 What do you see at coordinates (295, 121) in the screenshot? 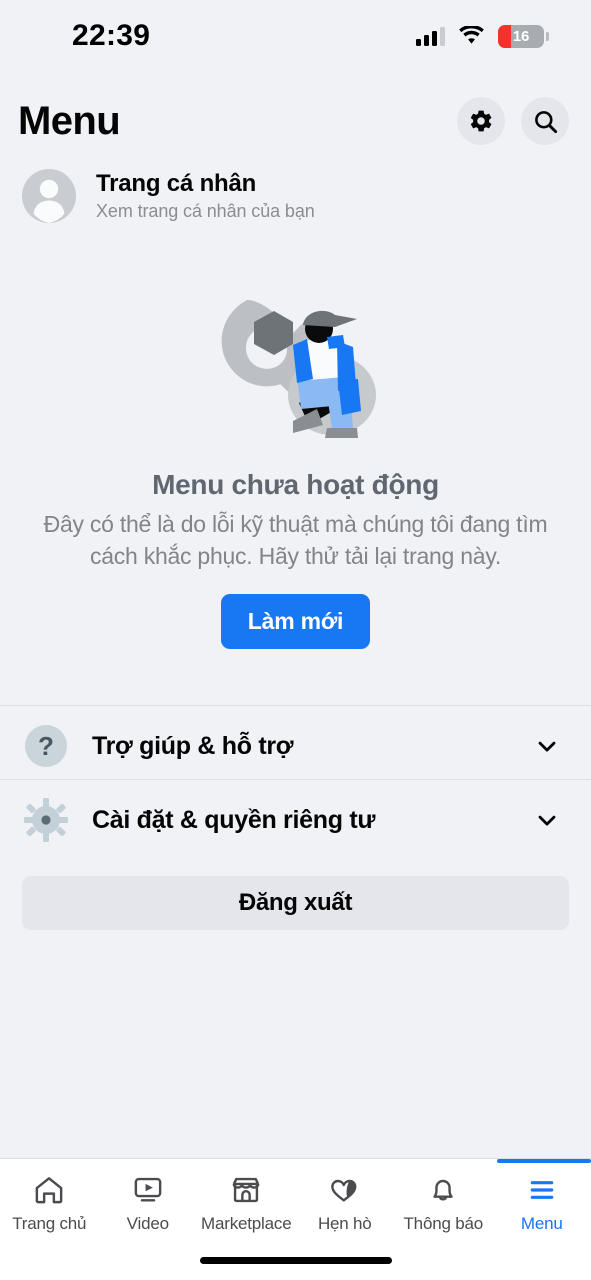
I see `page-header: Menu` at bounding box center [295, 121].